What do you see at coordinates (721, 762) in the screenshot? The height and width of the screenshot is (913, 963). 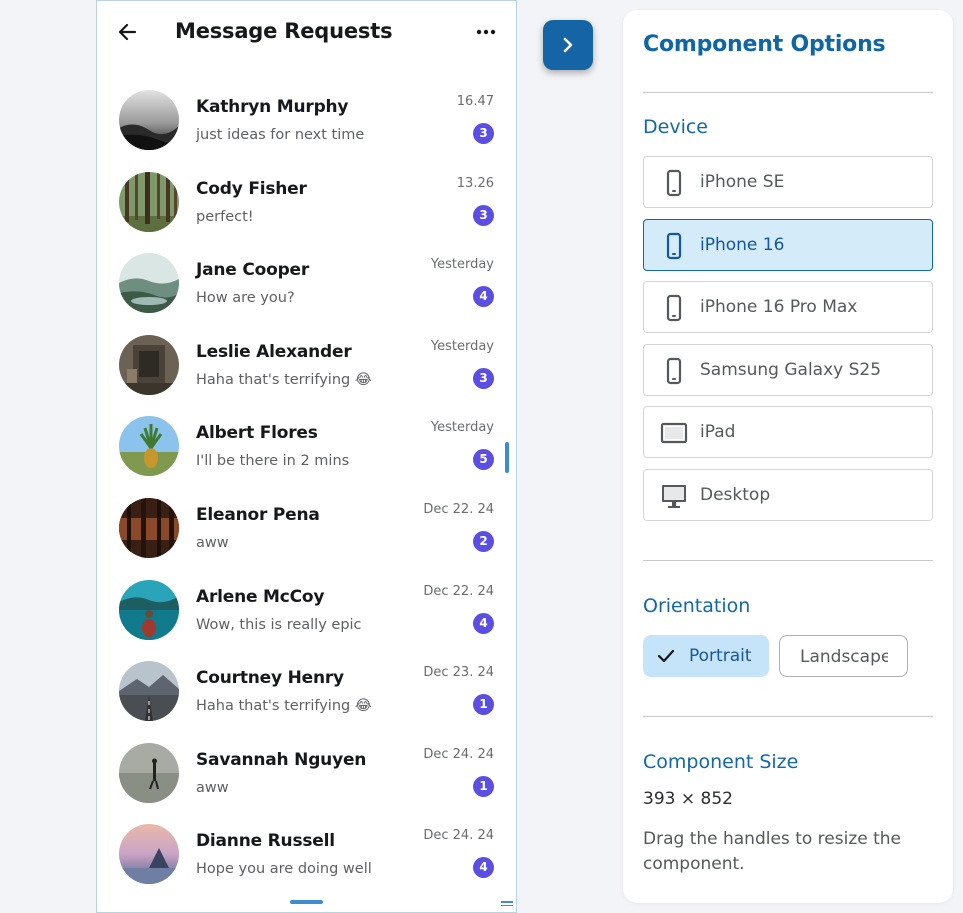 I see `size-section-label: Component Size` at bounding box center [721, 762].